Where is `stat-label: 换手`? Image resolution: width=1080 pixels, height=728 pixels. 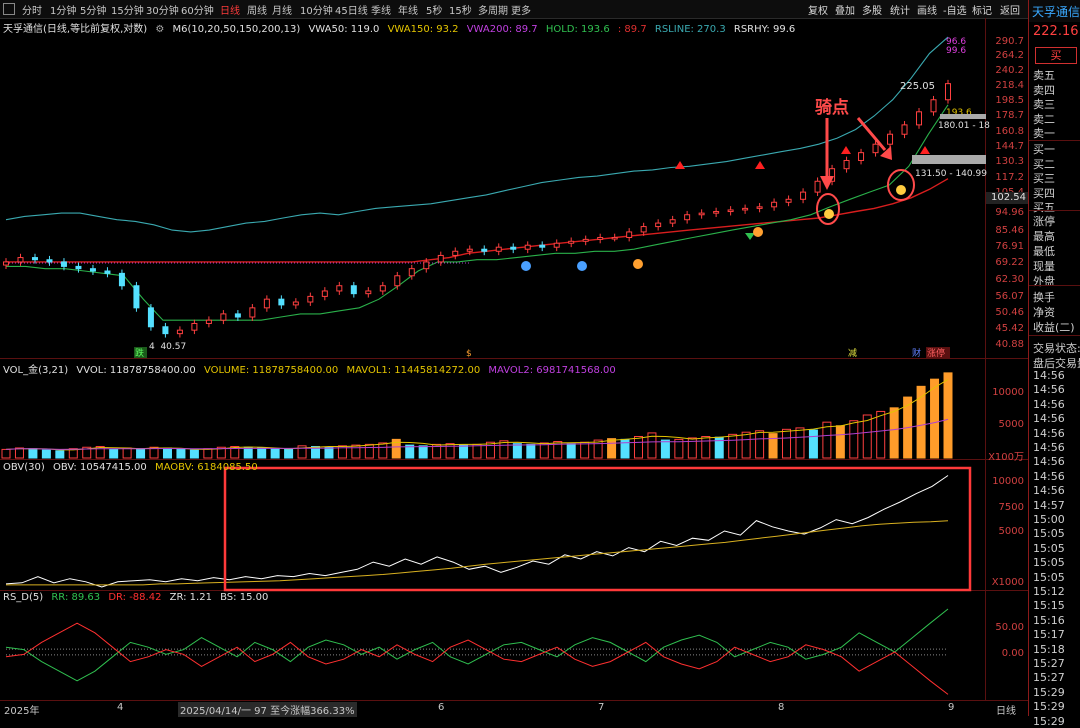 stat-label: 换手 is located at coordinates (1044, 297).